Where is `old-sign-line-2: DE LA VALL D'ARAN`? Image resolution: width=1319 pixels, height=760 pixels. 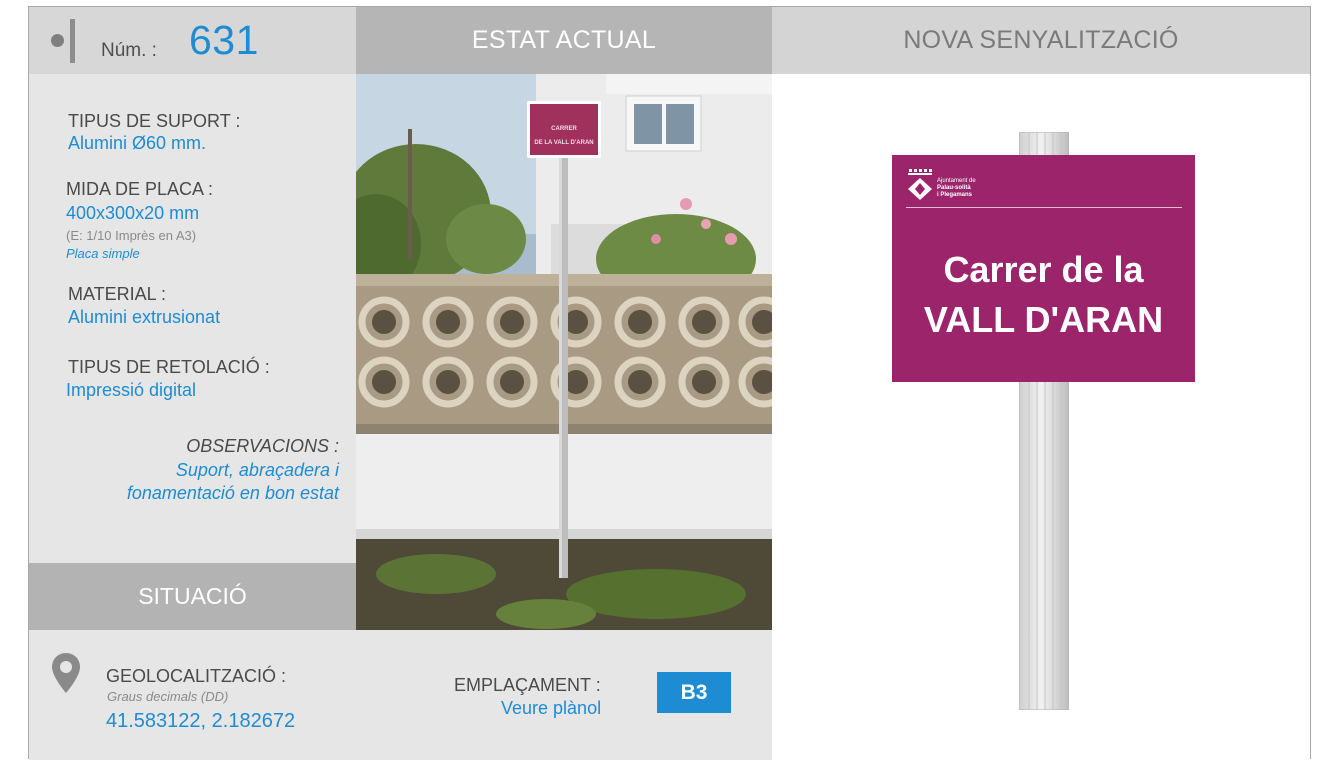
old-sign-line-2: DE LA VALL D'ARAN is located at coordinates (564, 143).